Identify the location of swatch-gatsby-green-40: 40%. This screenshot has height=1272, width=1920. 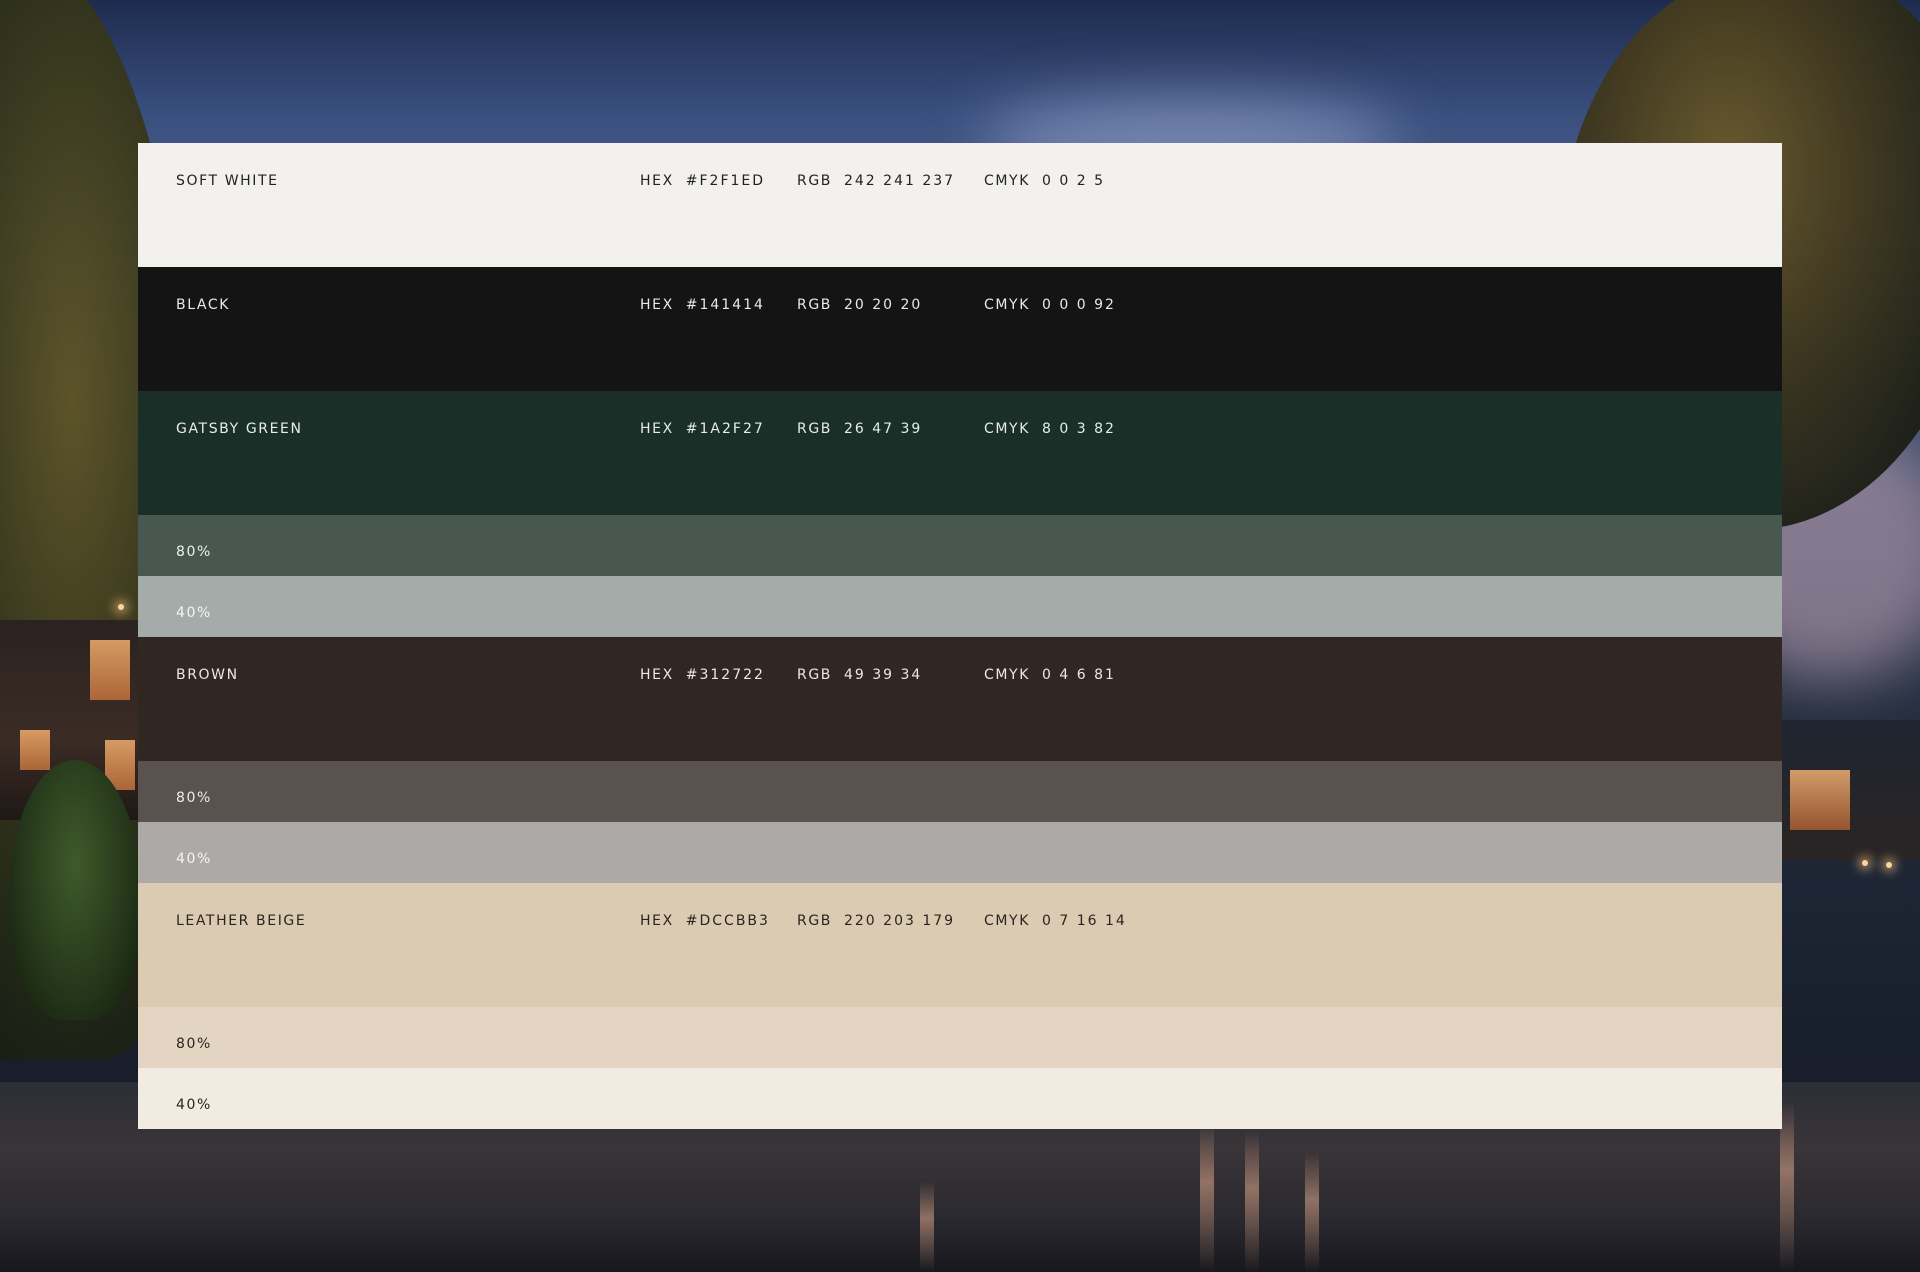
(960, 606).